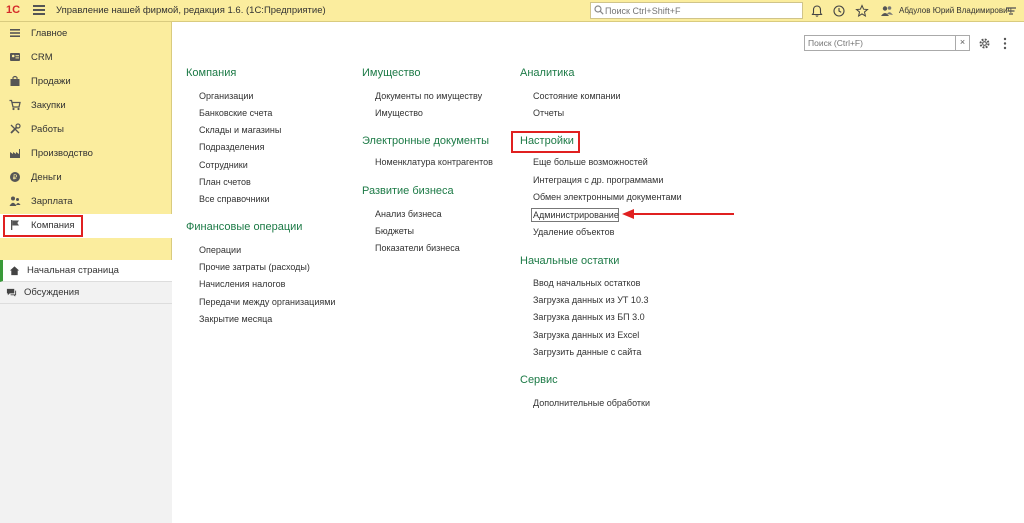 Image resolution: width=1024 pixels, height=523 pixels. I want to click on bell-icon, so click(817, 11).